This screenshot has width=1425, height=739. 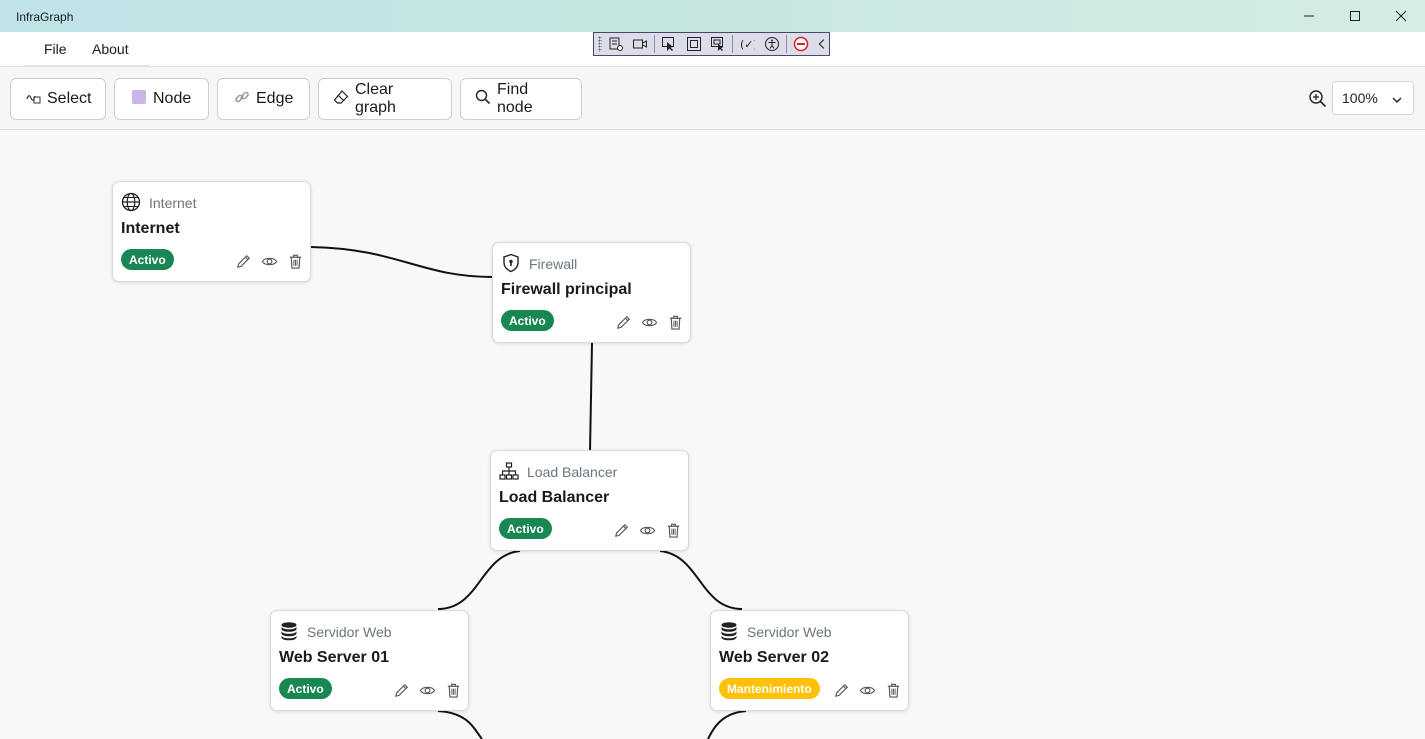 I want to click on node-card-lb: Load Balancer Load Balancer Activo, so click(x=589, y=500).